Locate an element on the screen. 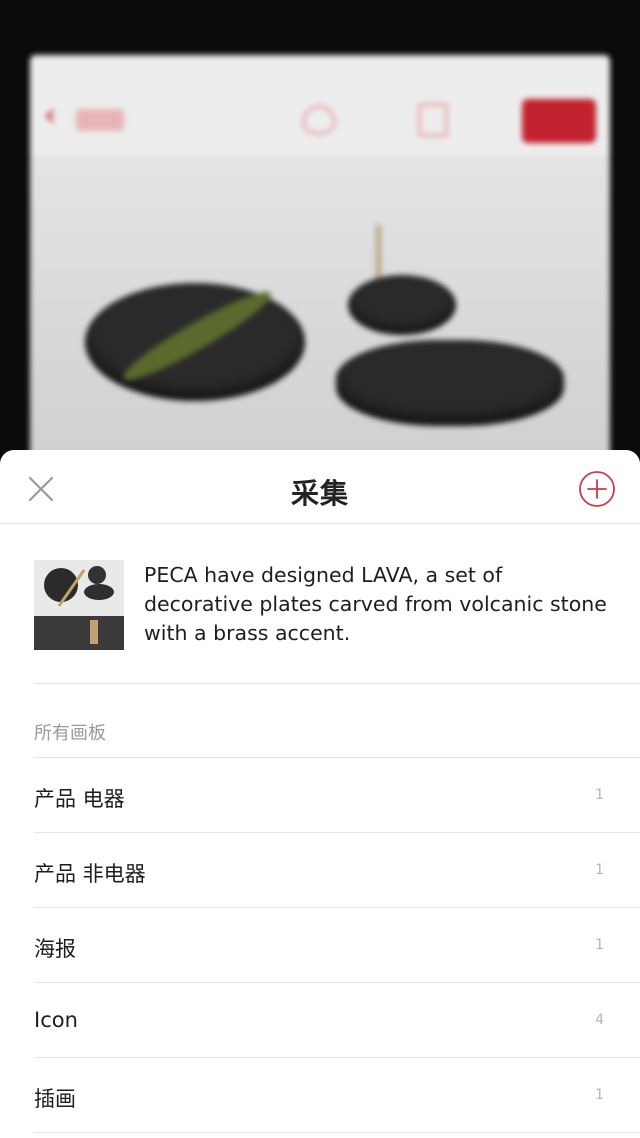 This screenshot has width=640, height=1138. boards-section-label: 所有画板 is located at coordinates (337, 721).